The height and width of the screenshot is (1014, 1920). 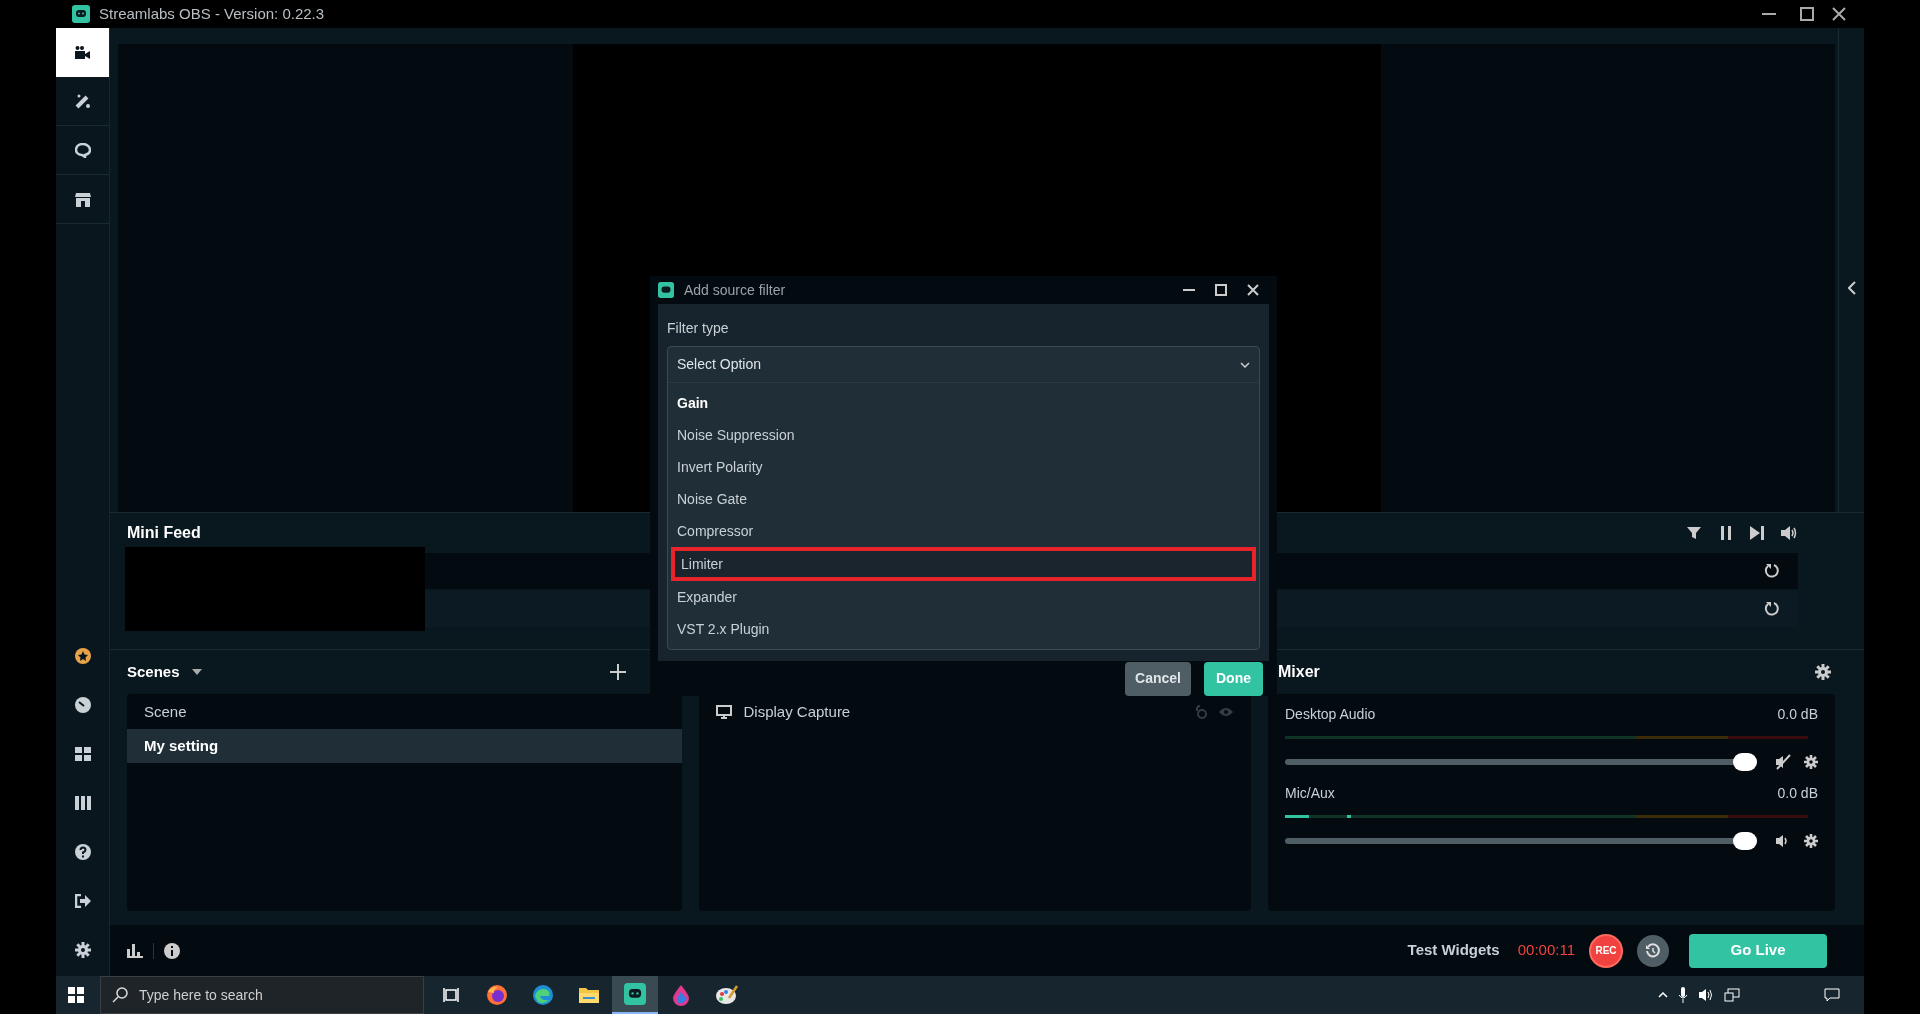 What do you see at coordinates (963, 403) in the screenshot?
I see `dropdown-option: Gain` at bounding box center [963, 403].